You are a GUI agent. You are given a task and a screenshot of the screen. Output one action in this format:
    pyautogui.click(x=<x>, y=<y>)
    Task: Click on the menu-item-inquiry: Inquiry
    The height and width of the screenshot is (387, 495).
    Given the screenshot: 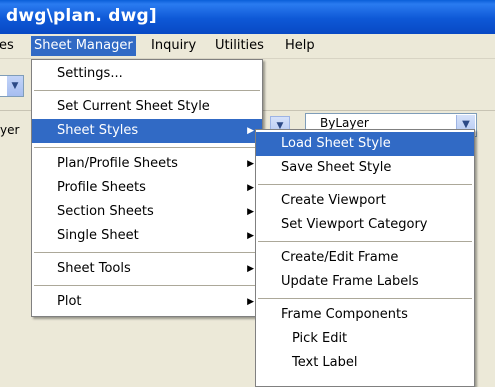 What is the action you would take?
    pyautogui.click(x=173, y=46)
    